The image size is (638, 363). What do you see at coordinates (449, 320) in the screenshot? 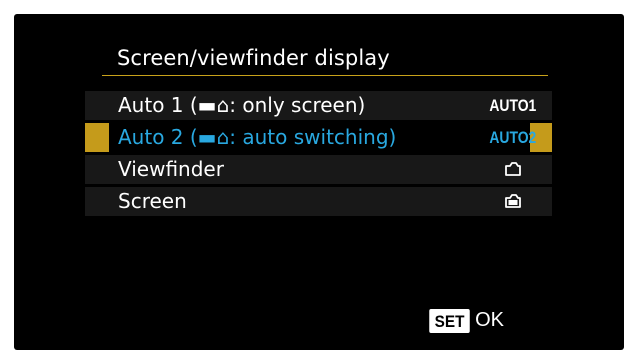
I see `set-badge: SET` at bounding box center [449, 320].